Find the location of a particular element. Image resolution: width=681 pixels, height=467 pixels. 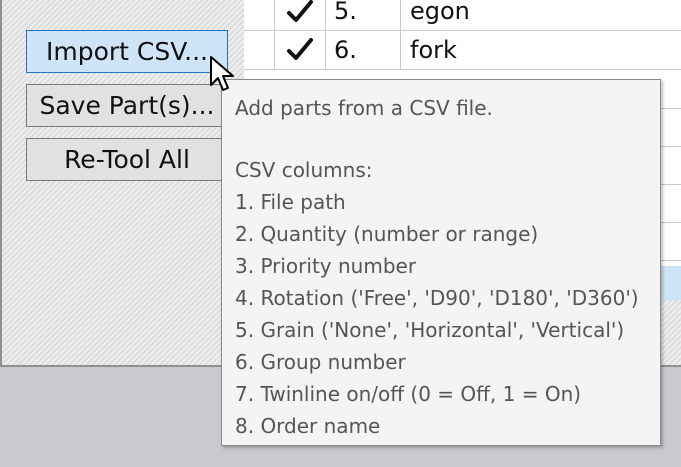

retool-all-button: Re-Tool All is located at coordinates (127, 159).